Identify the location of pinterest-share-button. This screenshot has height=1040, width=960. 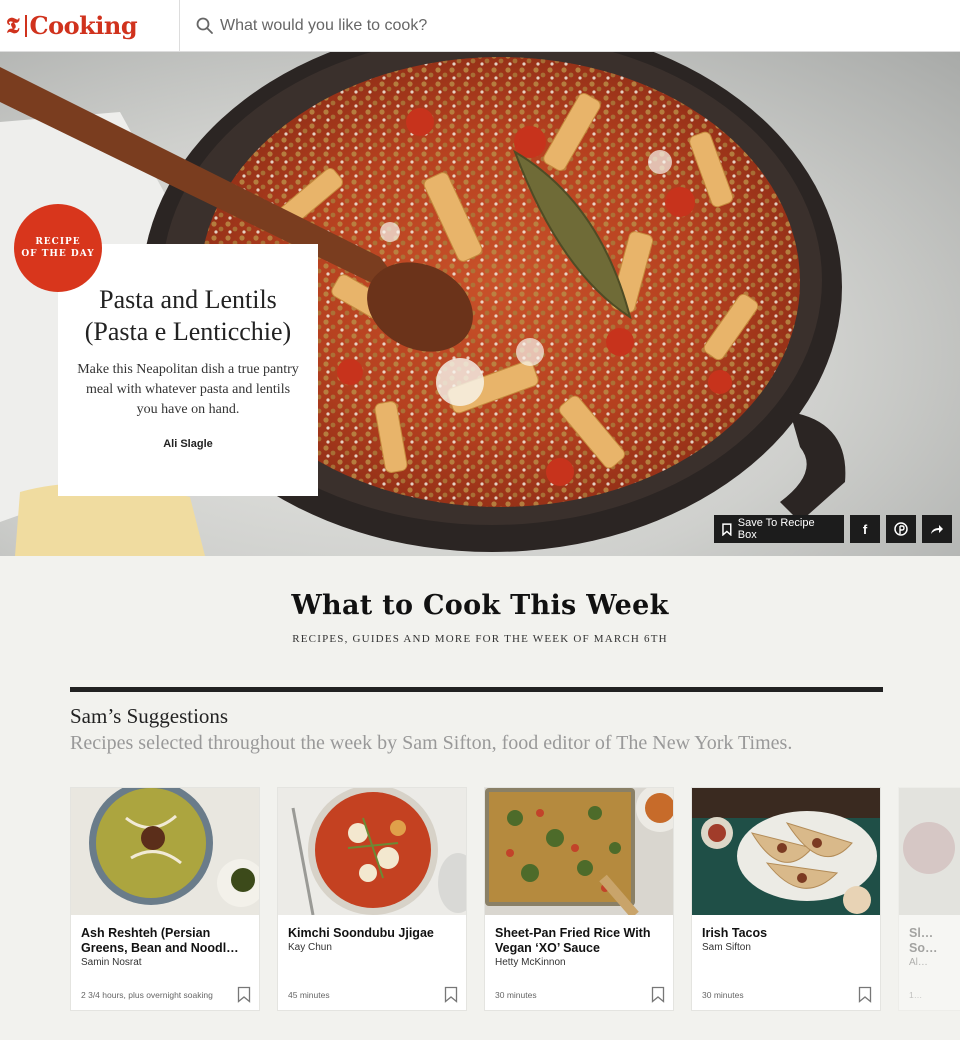
(901, 529).